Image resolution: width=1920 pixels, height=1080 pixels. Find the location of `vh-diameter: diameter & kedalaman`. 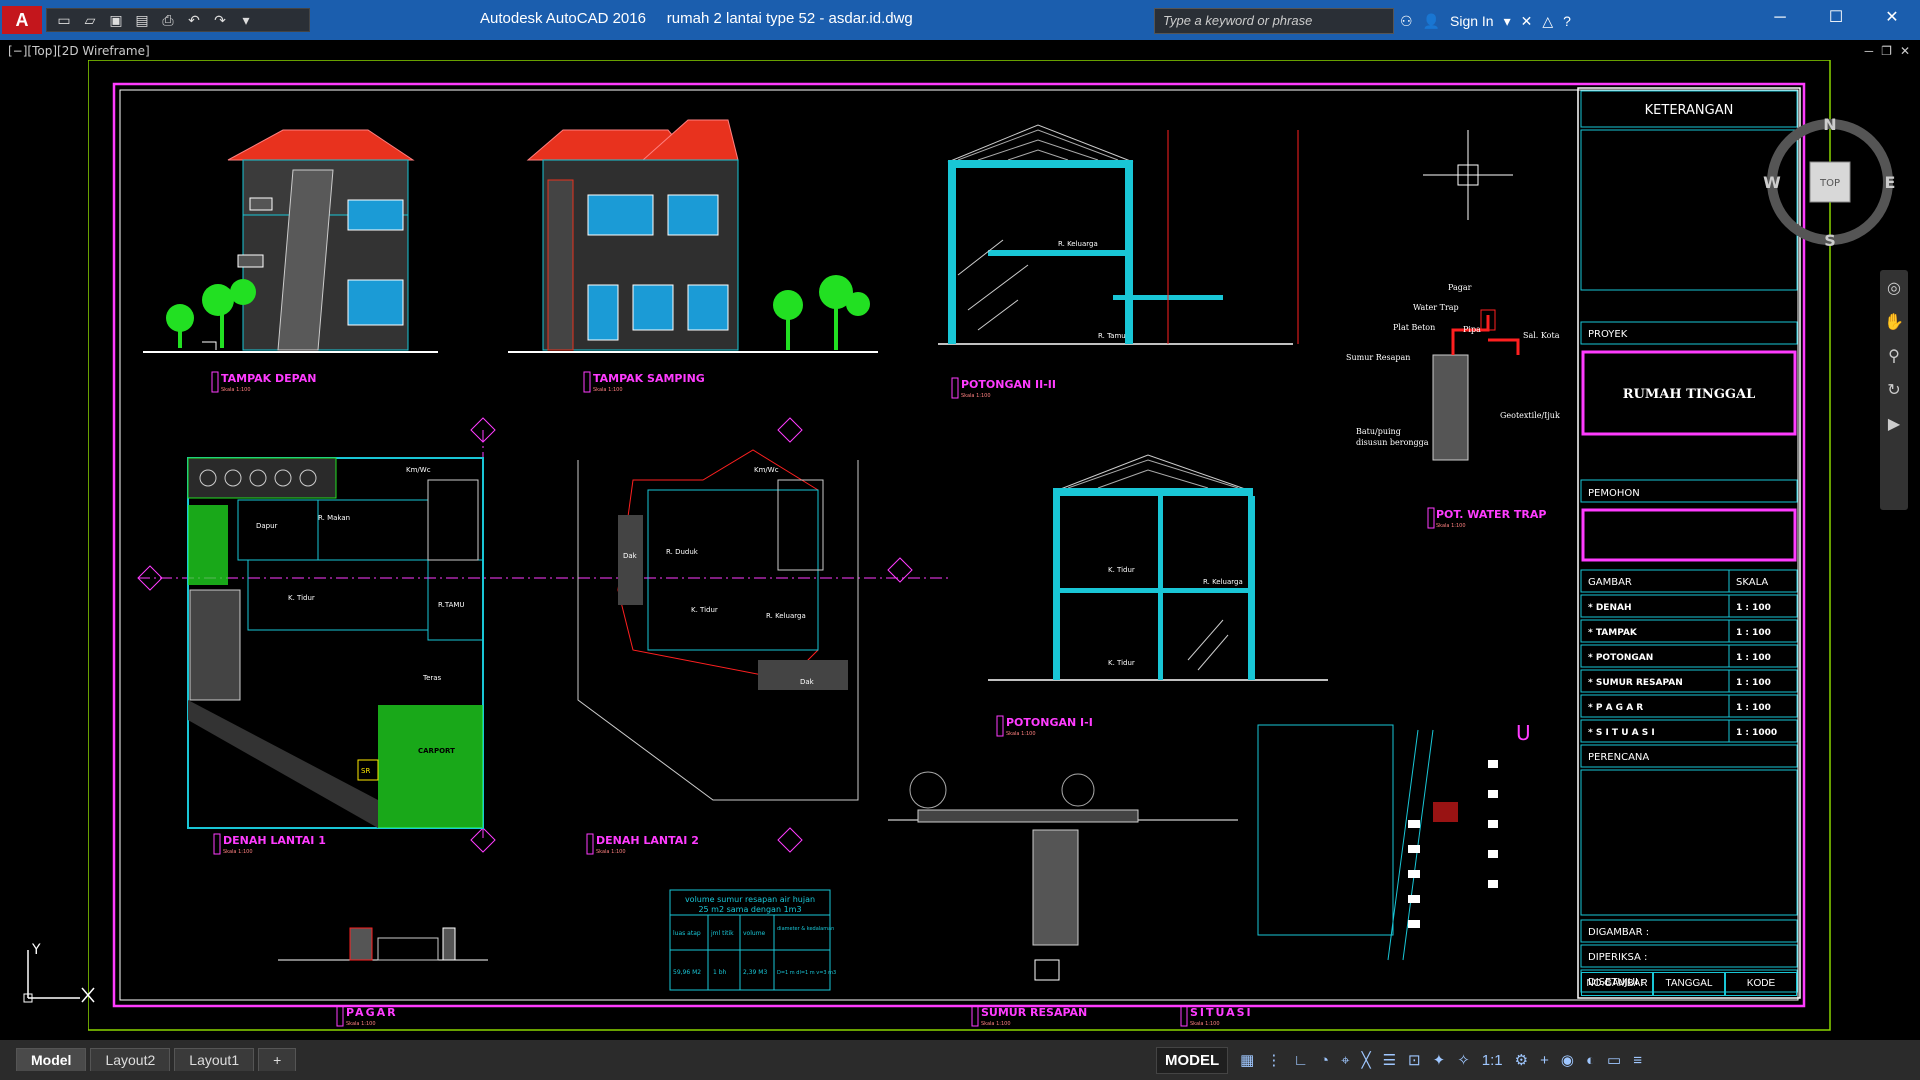

vh-diameter: diameter & kedalaman is located at coordinates (805, 929).